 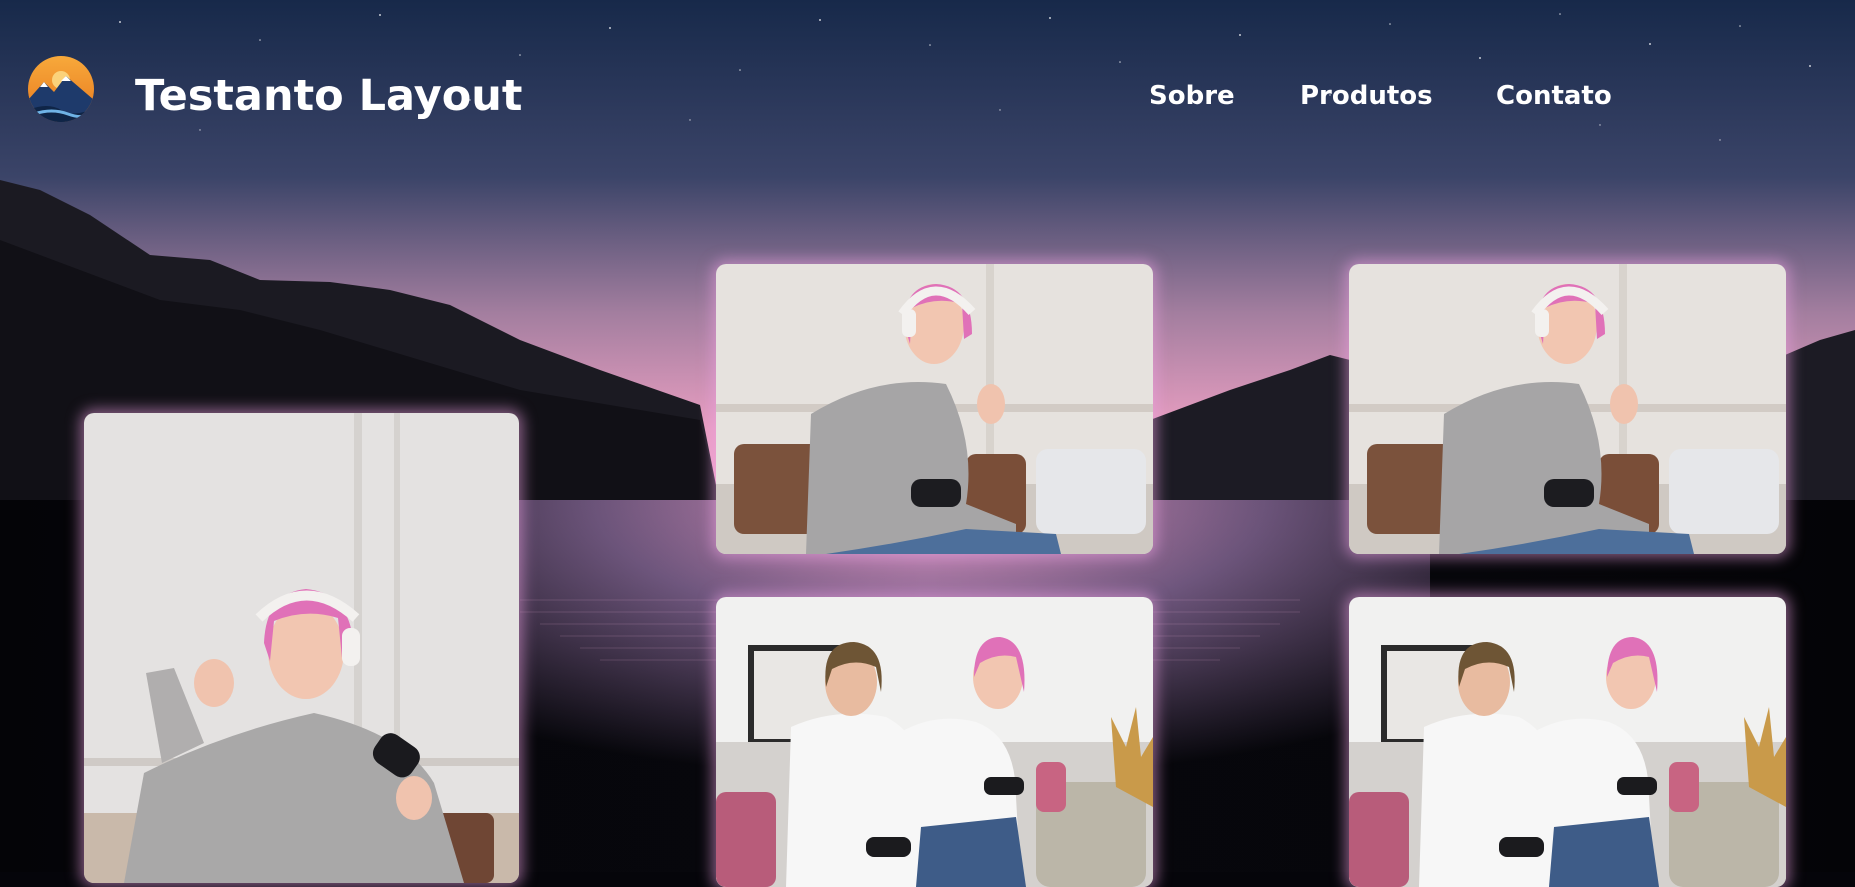 I want to click on nav-link-produtos: Produtos, so click(x=1366, y=96).